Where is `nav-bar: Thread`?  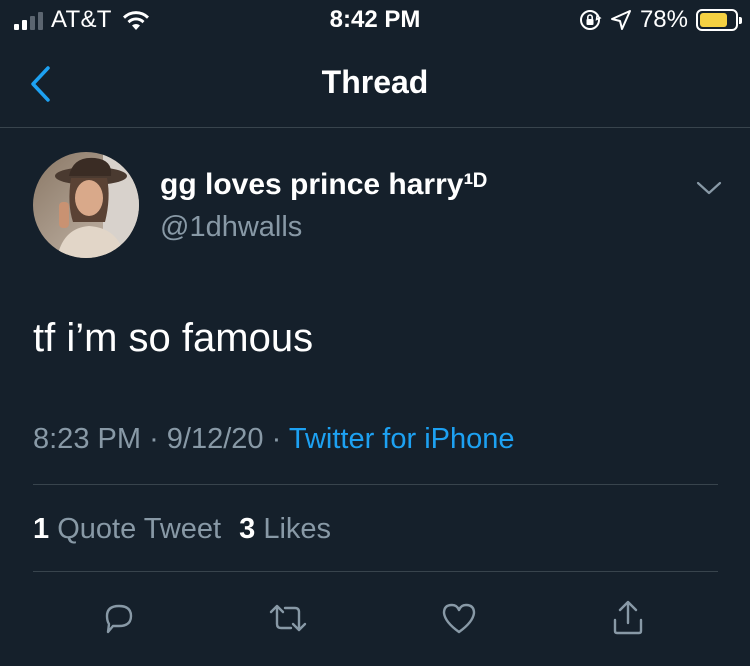
nav-bar: Thread is located at coordinates (375, 84).